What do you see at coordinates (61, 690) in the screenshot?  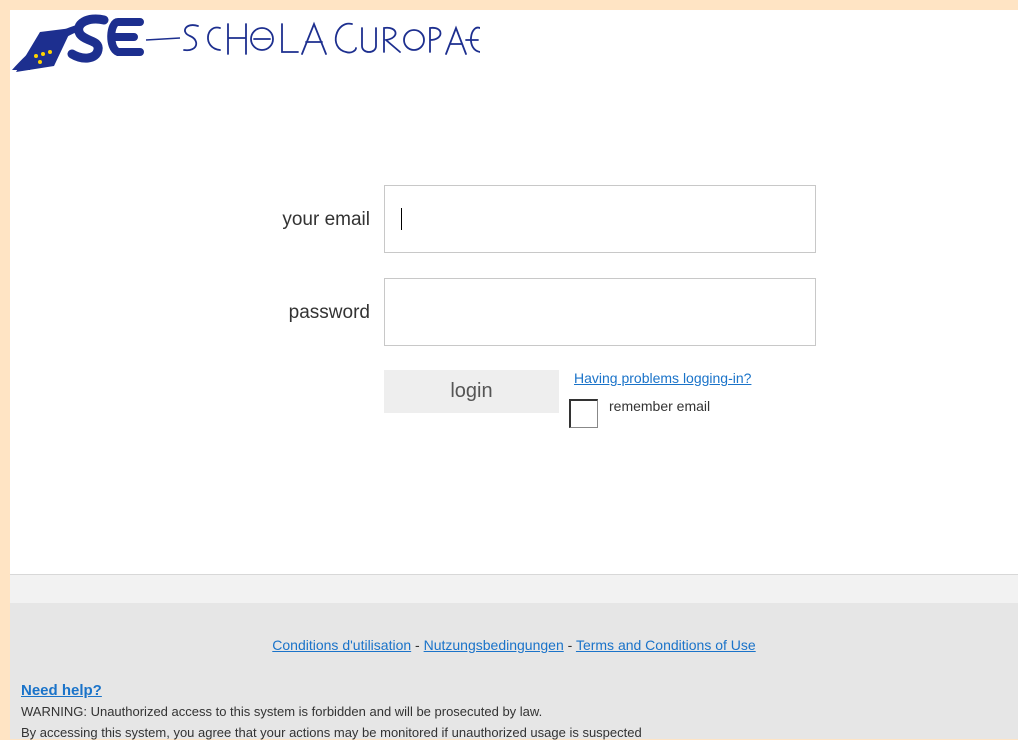 I see `need-help-link: Need help?` at bounding box center [61, 690].